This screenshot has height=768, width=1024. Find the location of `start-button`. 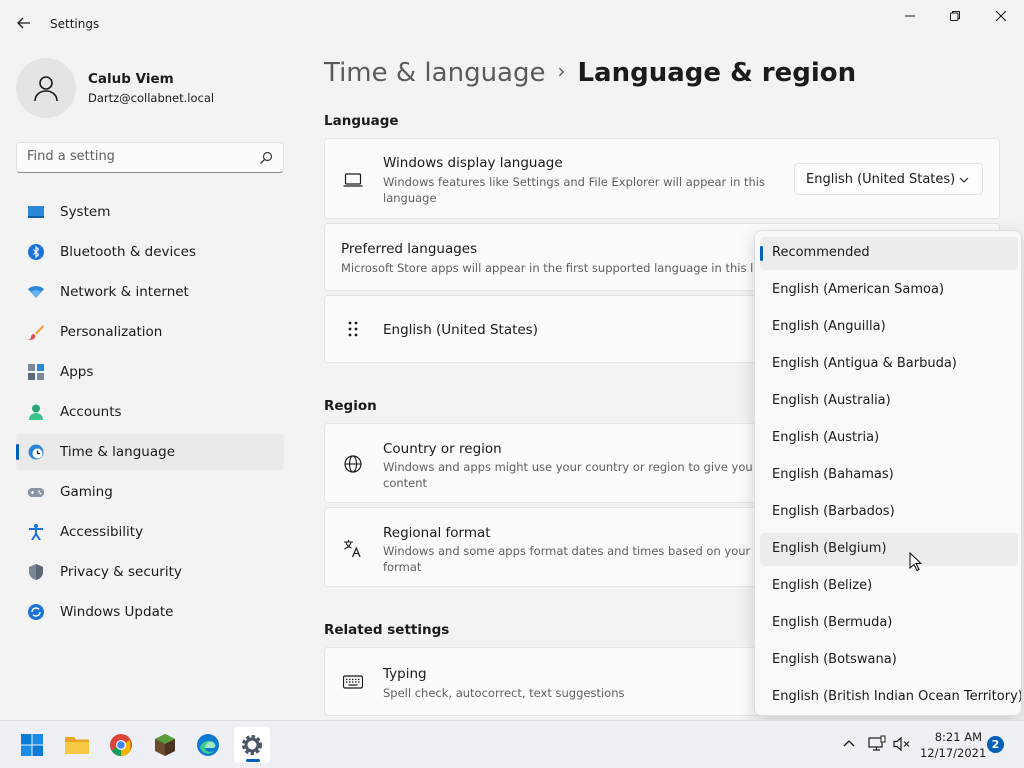

start-button is located at coordinates (32, 745).